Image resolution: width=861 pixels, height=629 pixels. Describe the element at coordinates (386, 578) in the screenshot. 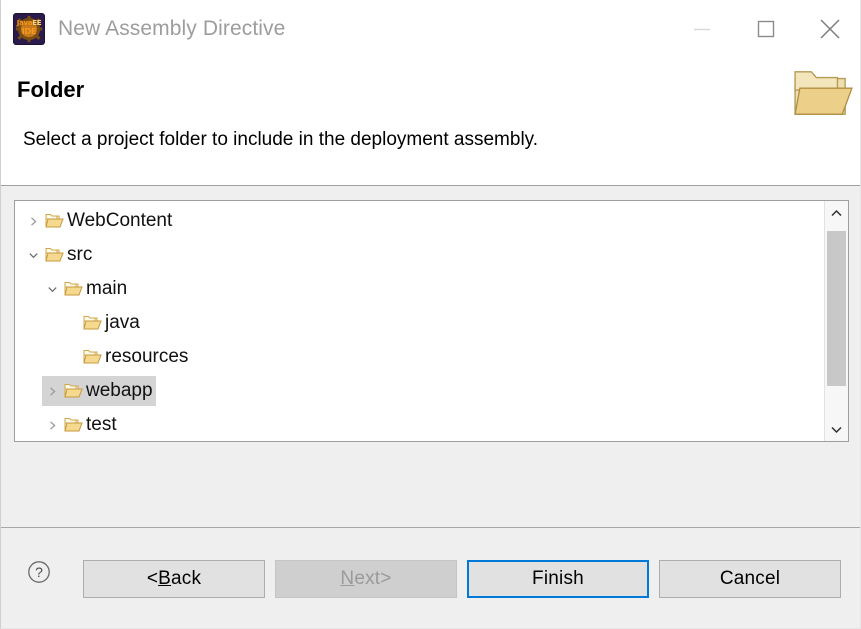

I see `next-suffix: >` at that location.